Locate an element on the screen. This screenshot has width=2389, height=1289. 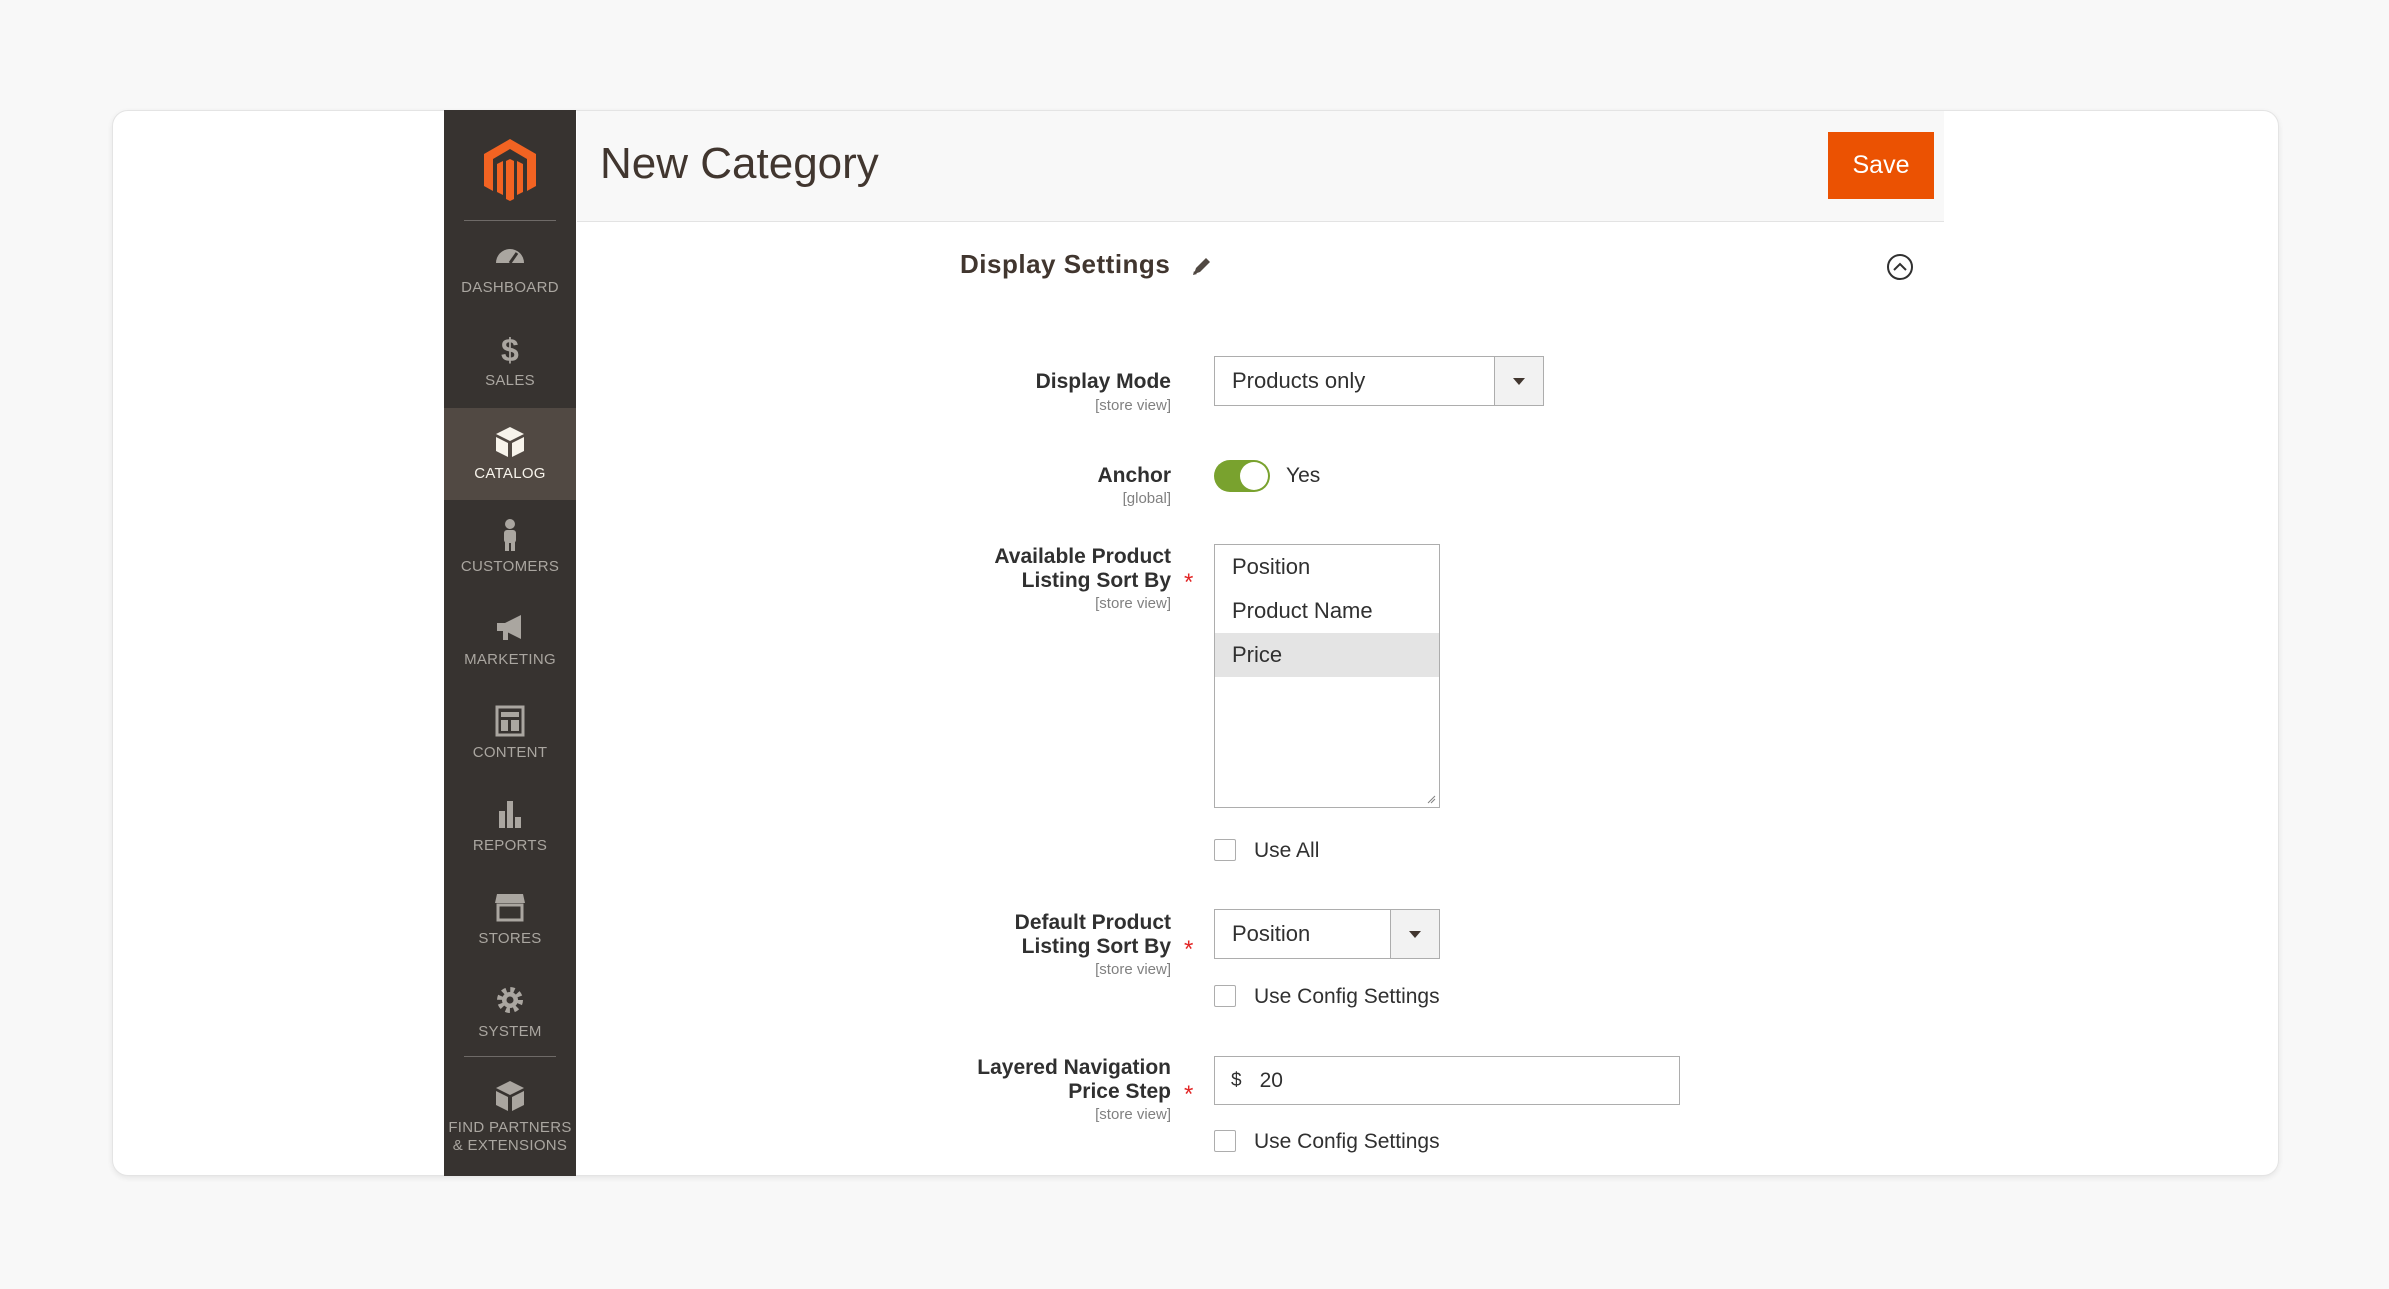
sidebar-item-stores: STORES is located at coordinates (510, 919).